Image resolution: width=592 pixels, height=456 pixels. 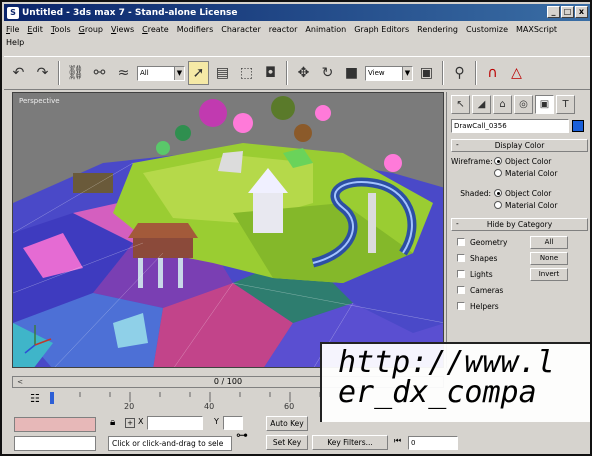 I want to click on key-icon: ⊶, so click(x=242, y=435).